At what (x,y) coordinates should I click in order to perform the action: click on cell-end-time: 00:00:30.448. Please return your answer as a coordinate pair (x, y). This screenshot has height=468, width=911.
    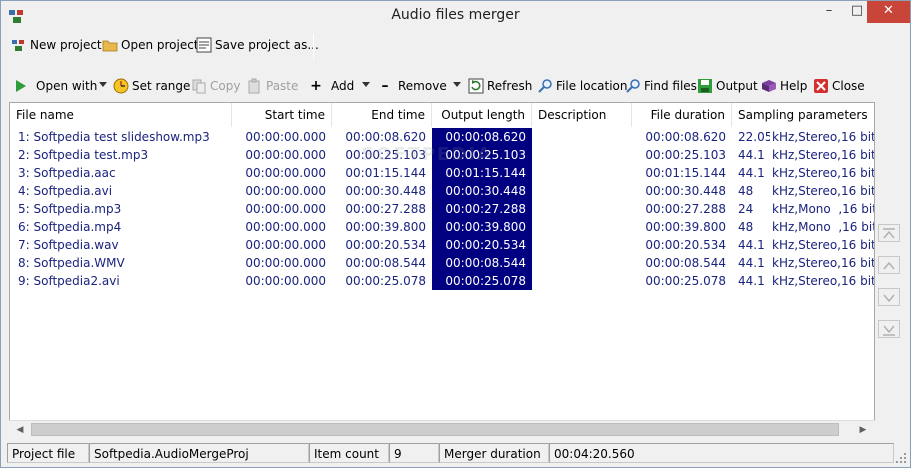
    Looking at the image, I should click on (385, 191).